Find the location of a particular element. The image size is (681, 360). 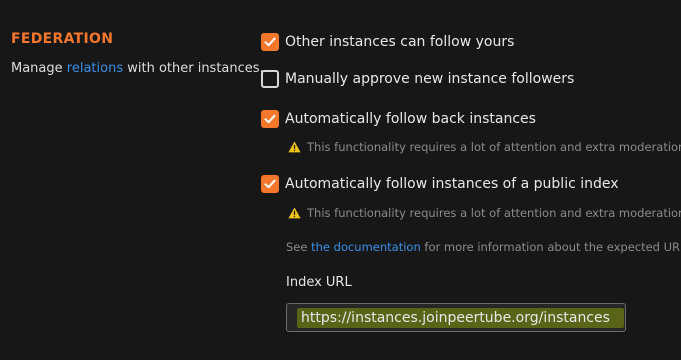

public-index-checkbox is located at coordinates (270, 184).